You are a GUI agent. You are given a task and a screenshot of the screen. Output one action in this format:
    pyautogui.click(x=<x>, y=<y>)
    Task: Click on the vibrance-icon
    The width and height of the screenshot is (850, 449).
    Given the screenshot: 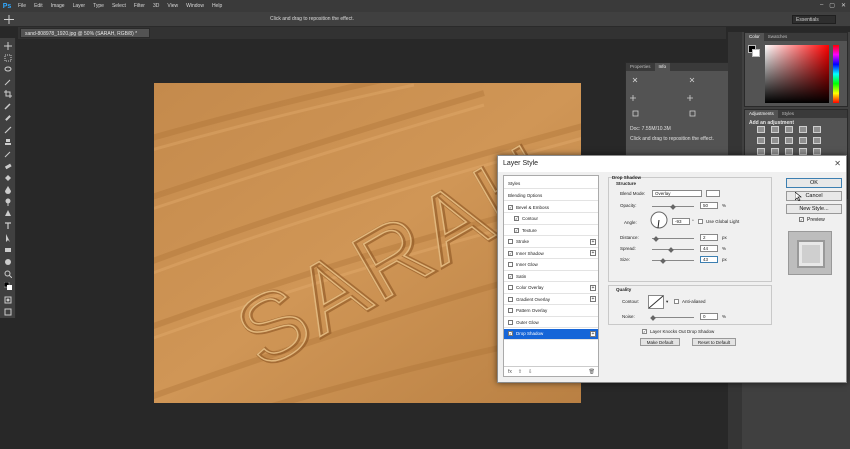 What is the action you would take?
    pyautogui.click(x=817, y=129)
    